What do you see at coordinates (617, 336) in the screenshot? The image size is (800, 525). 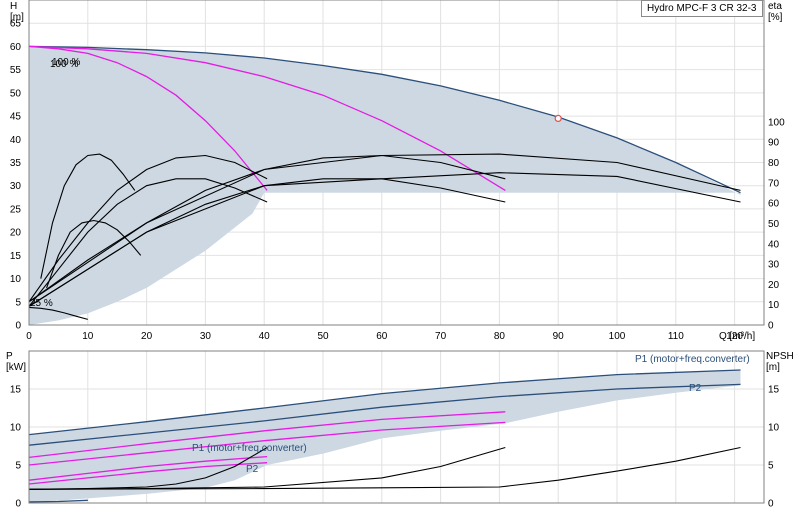 I see `head-xtick-label: 100` at bounding box center [617, 336].